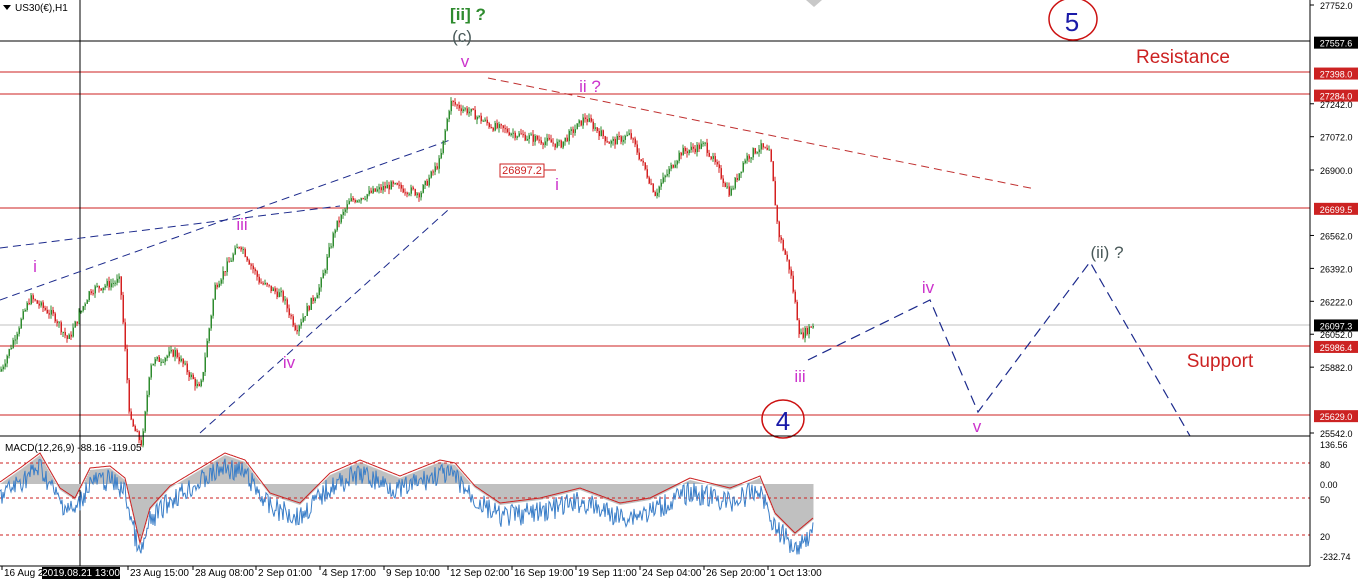 This screenshot has height=588, width=1362. I want to click on wave-label: i, so click(35, 266).